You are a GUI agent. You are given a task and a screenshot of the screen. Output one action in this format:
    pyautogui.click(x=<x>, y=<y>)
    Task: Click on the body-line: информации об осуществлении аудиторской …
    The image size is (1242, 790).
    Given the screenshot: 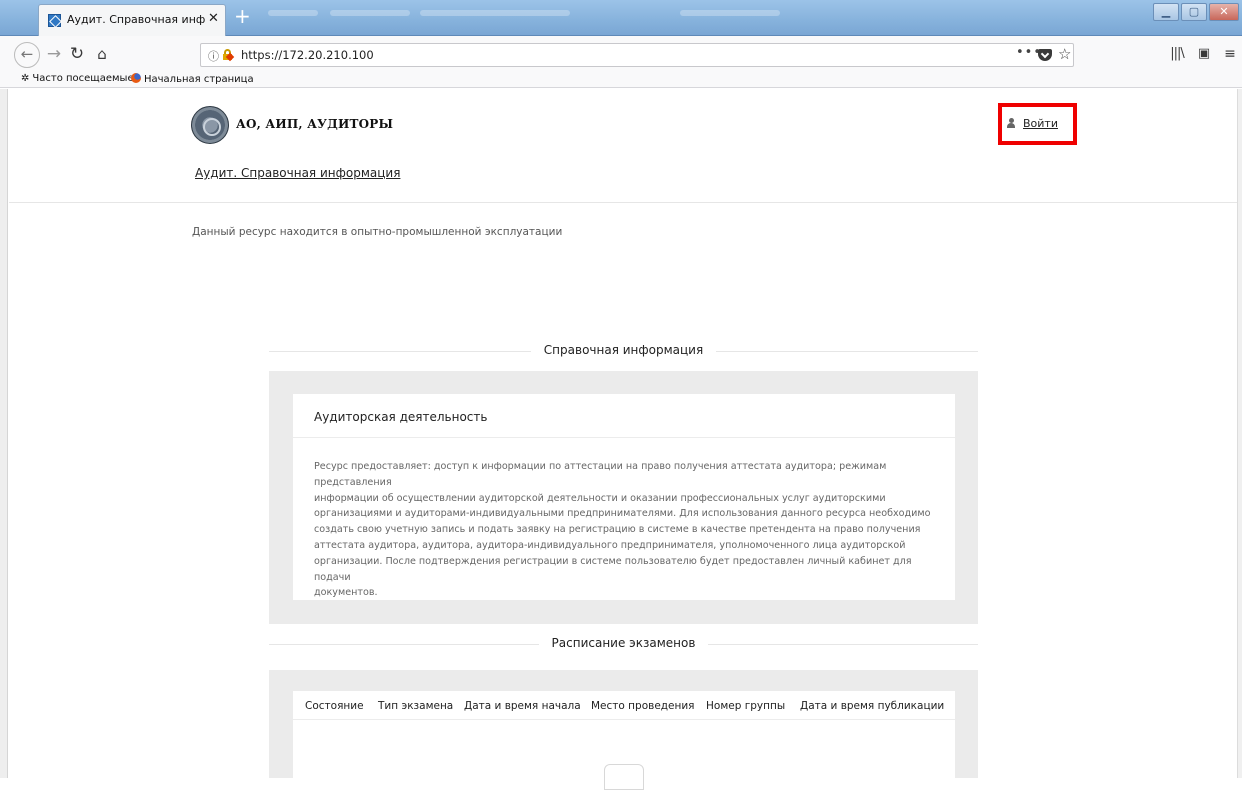 What is the action you would take?
    pyautogui.click(x=600, y=498)
    